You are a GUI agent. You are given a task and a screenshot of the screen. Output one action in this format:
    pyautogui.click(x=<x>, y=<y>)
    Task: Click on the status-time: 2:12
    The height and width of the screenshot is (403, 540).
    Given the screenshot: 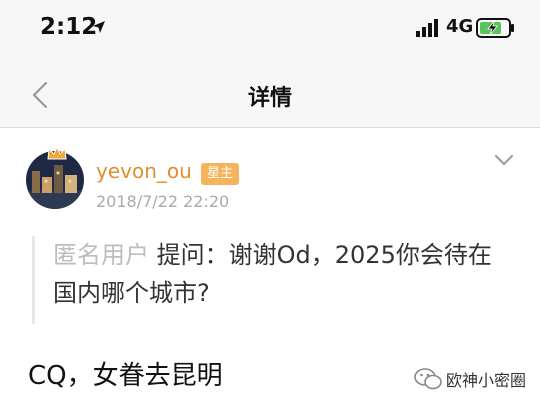 What is the action you would take?
    pyautogui.click(x=69, y=27)
    